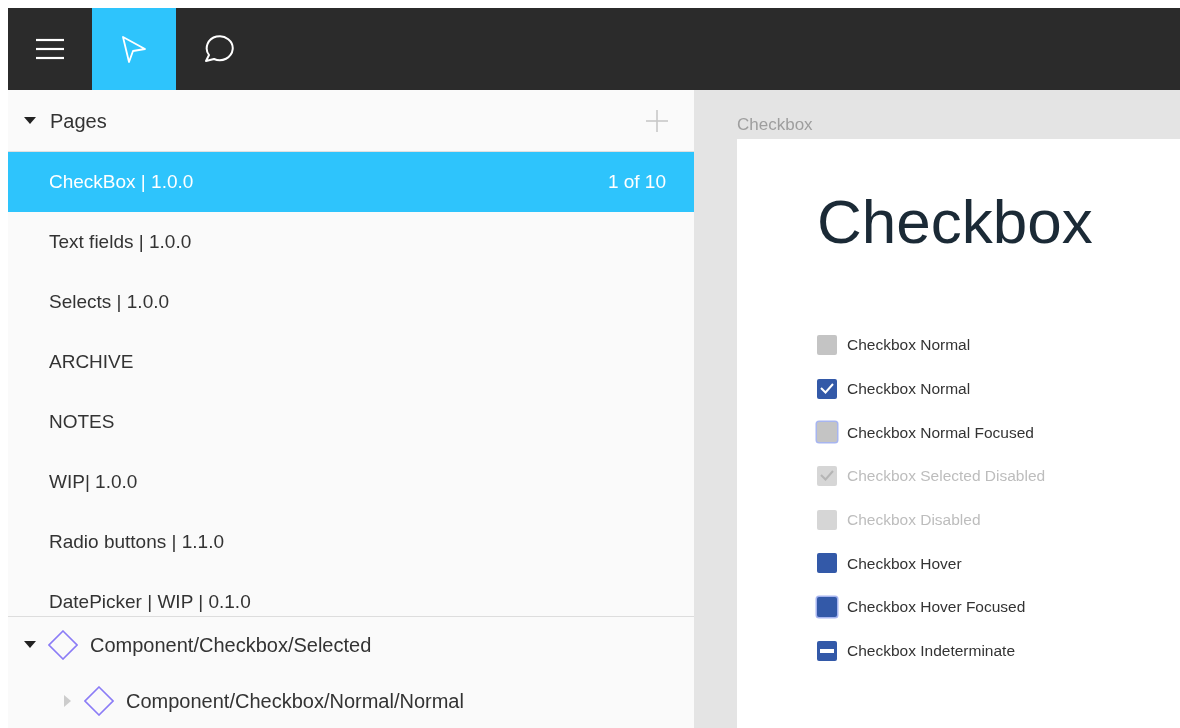 The image size is (1180, 728). Describe the element at coordinates (120, 241) in the screenshot. I see `page-label: Text fields | 1.0.0` at that location.